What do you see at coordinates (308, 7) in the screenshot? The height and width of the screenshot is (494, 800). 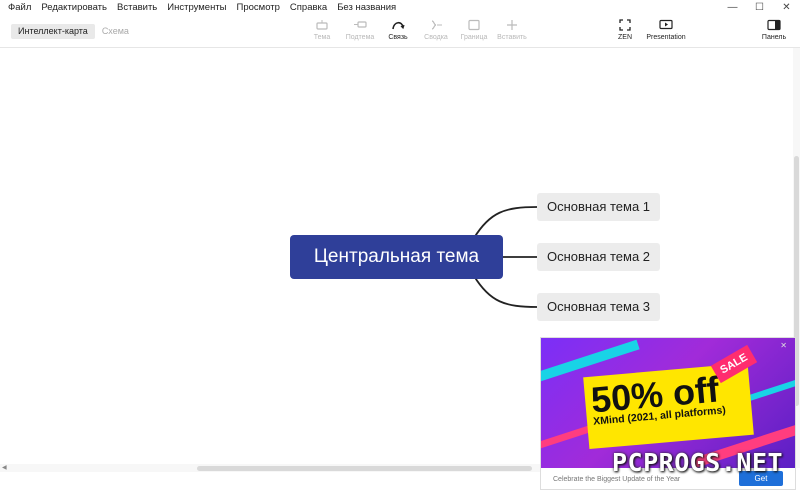 I see `menu-help: Справка` at bounding box center [308, 7].